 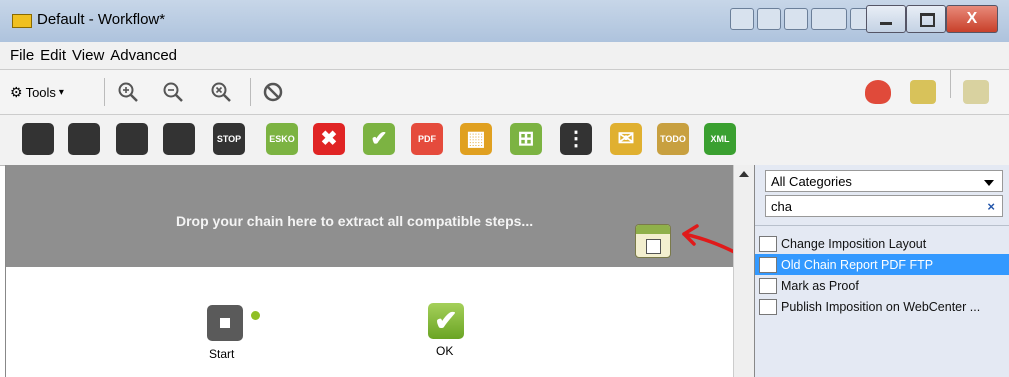 I want to click on app-icon, so click(x=22, y=21).